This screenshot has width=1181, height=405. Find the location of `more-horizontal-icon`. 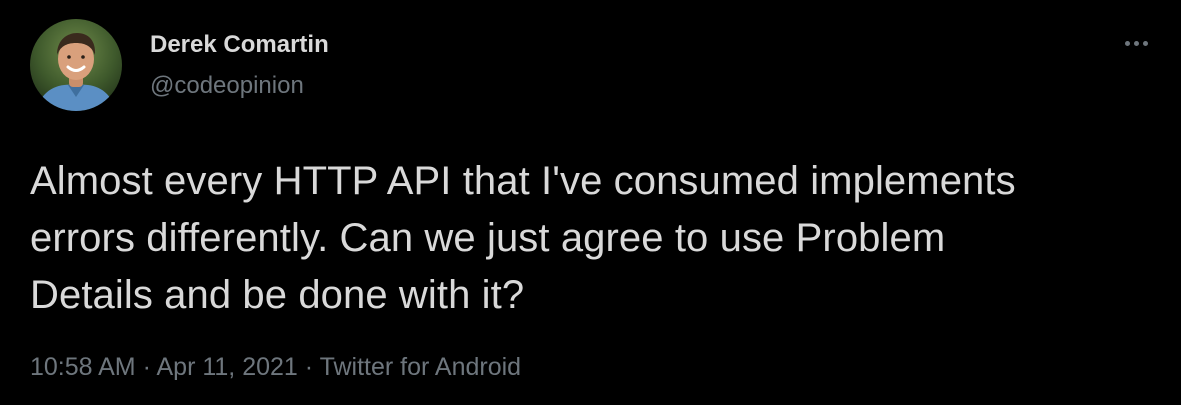

more-horizontal-icon is located at coordinates (1127, 43).